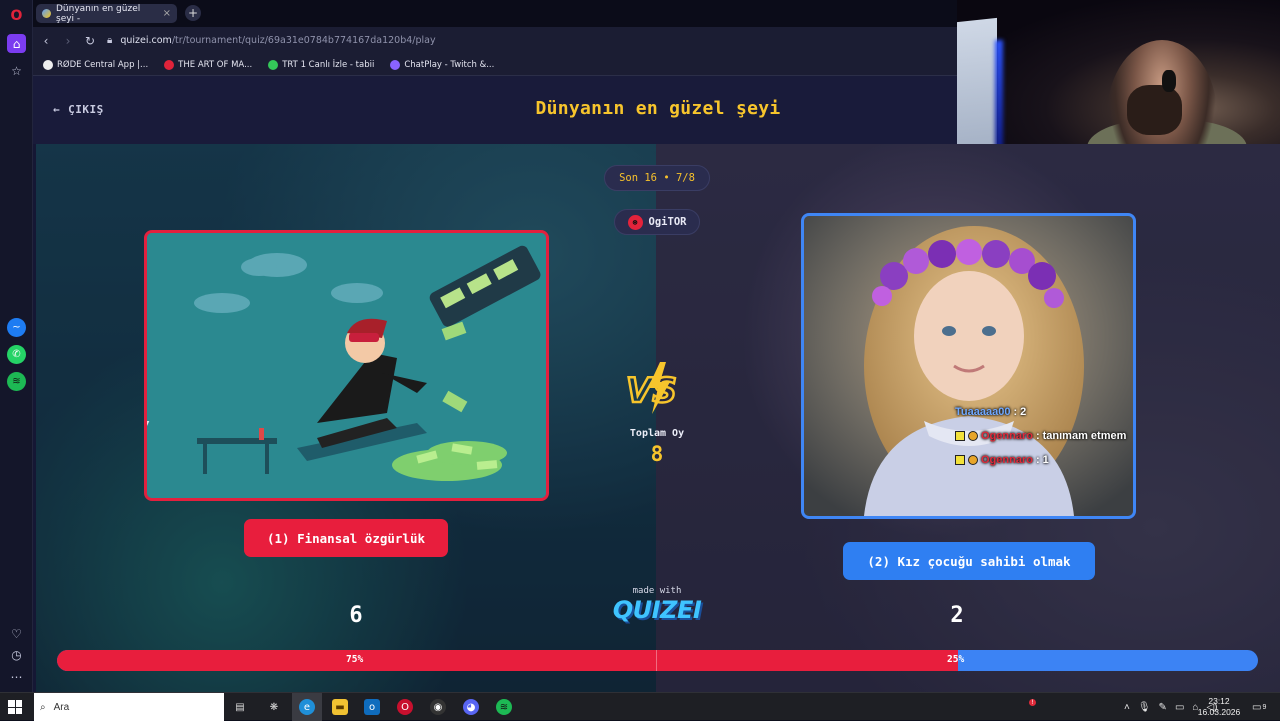 Image resolution: width=1280 pixels, height=721 pixels. I want to click on taskbar-clock: 23:12 16.03.2026, so click(1219, 707).